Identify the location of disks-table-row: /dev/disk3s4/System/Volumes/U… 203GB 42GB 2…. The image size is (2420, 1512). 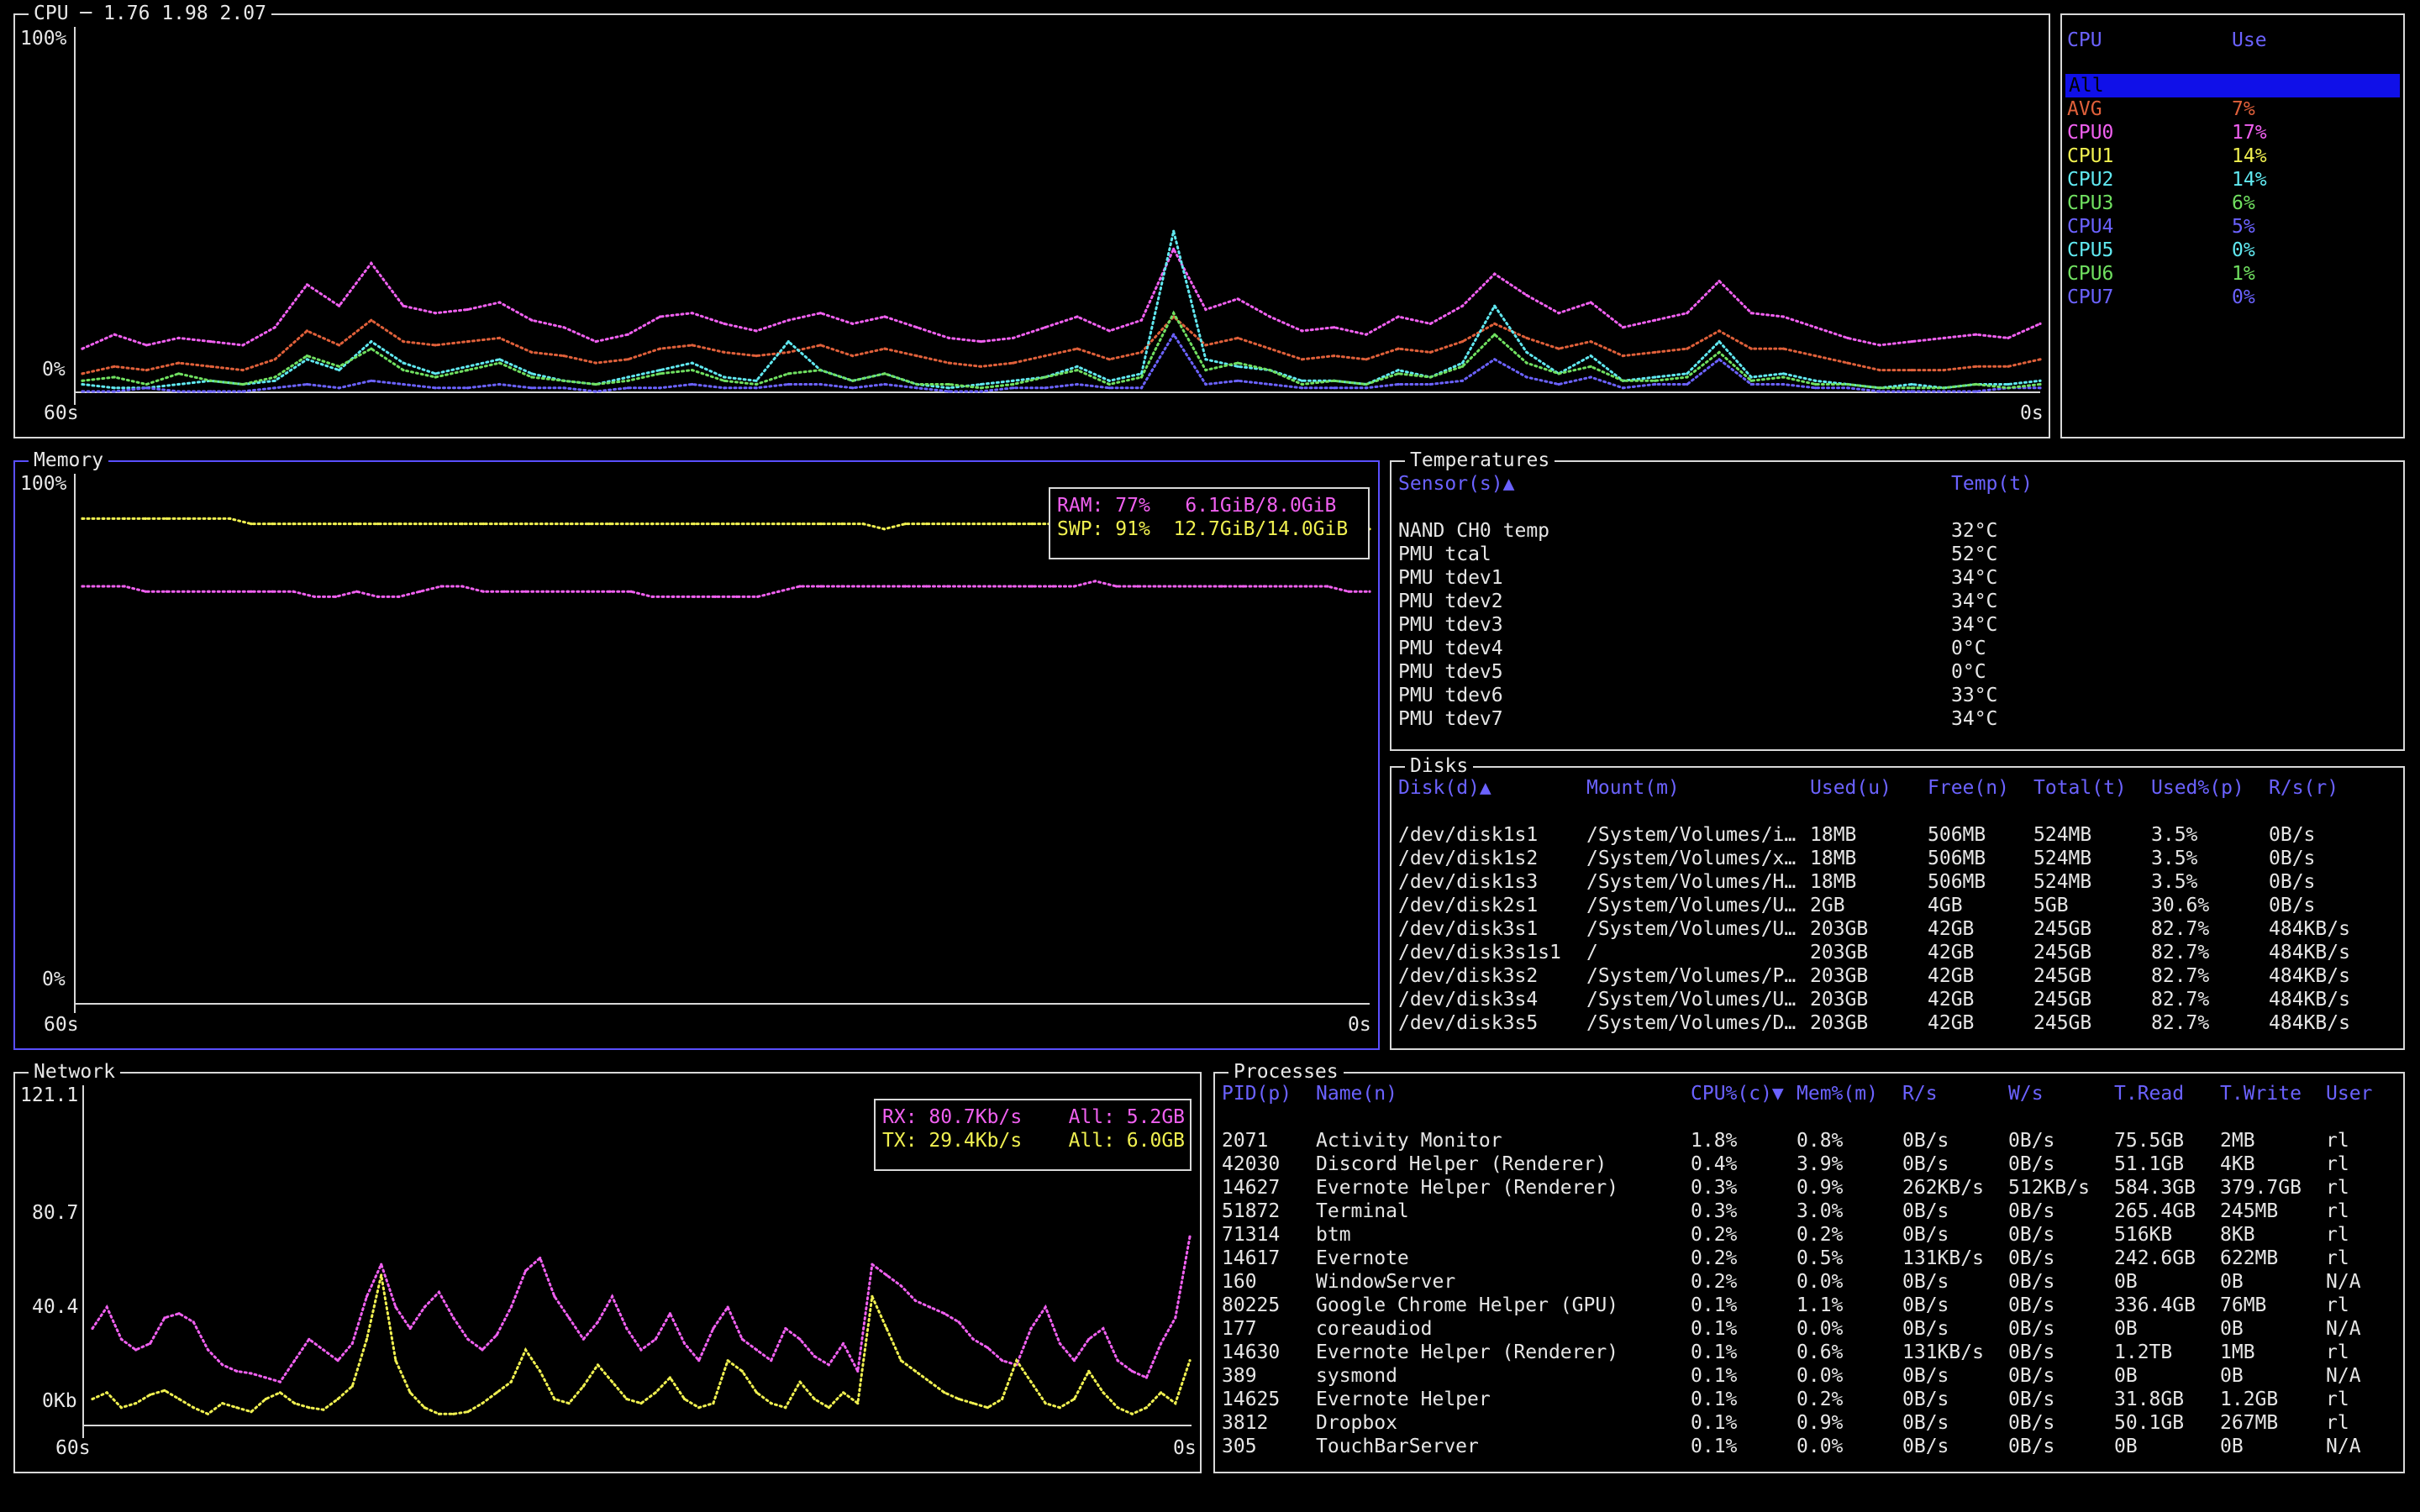
(1896, 999).